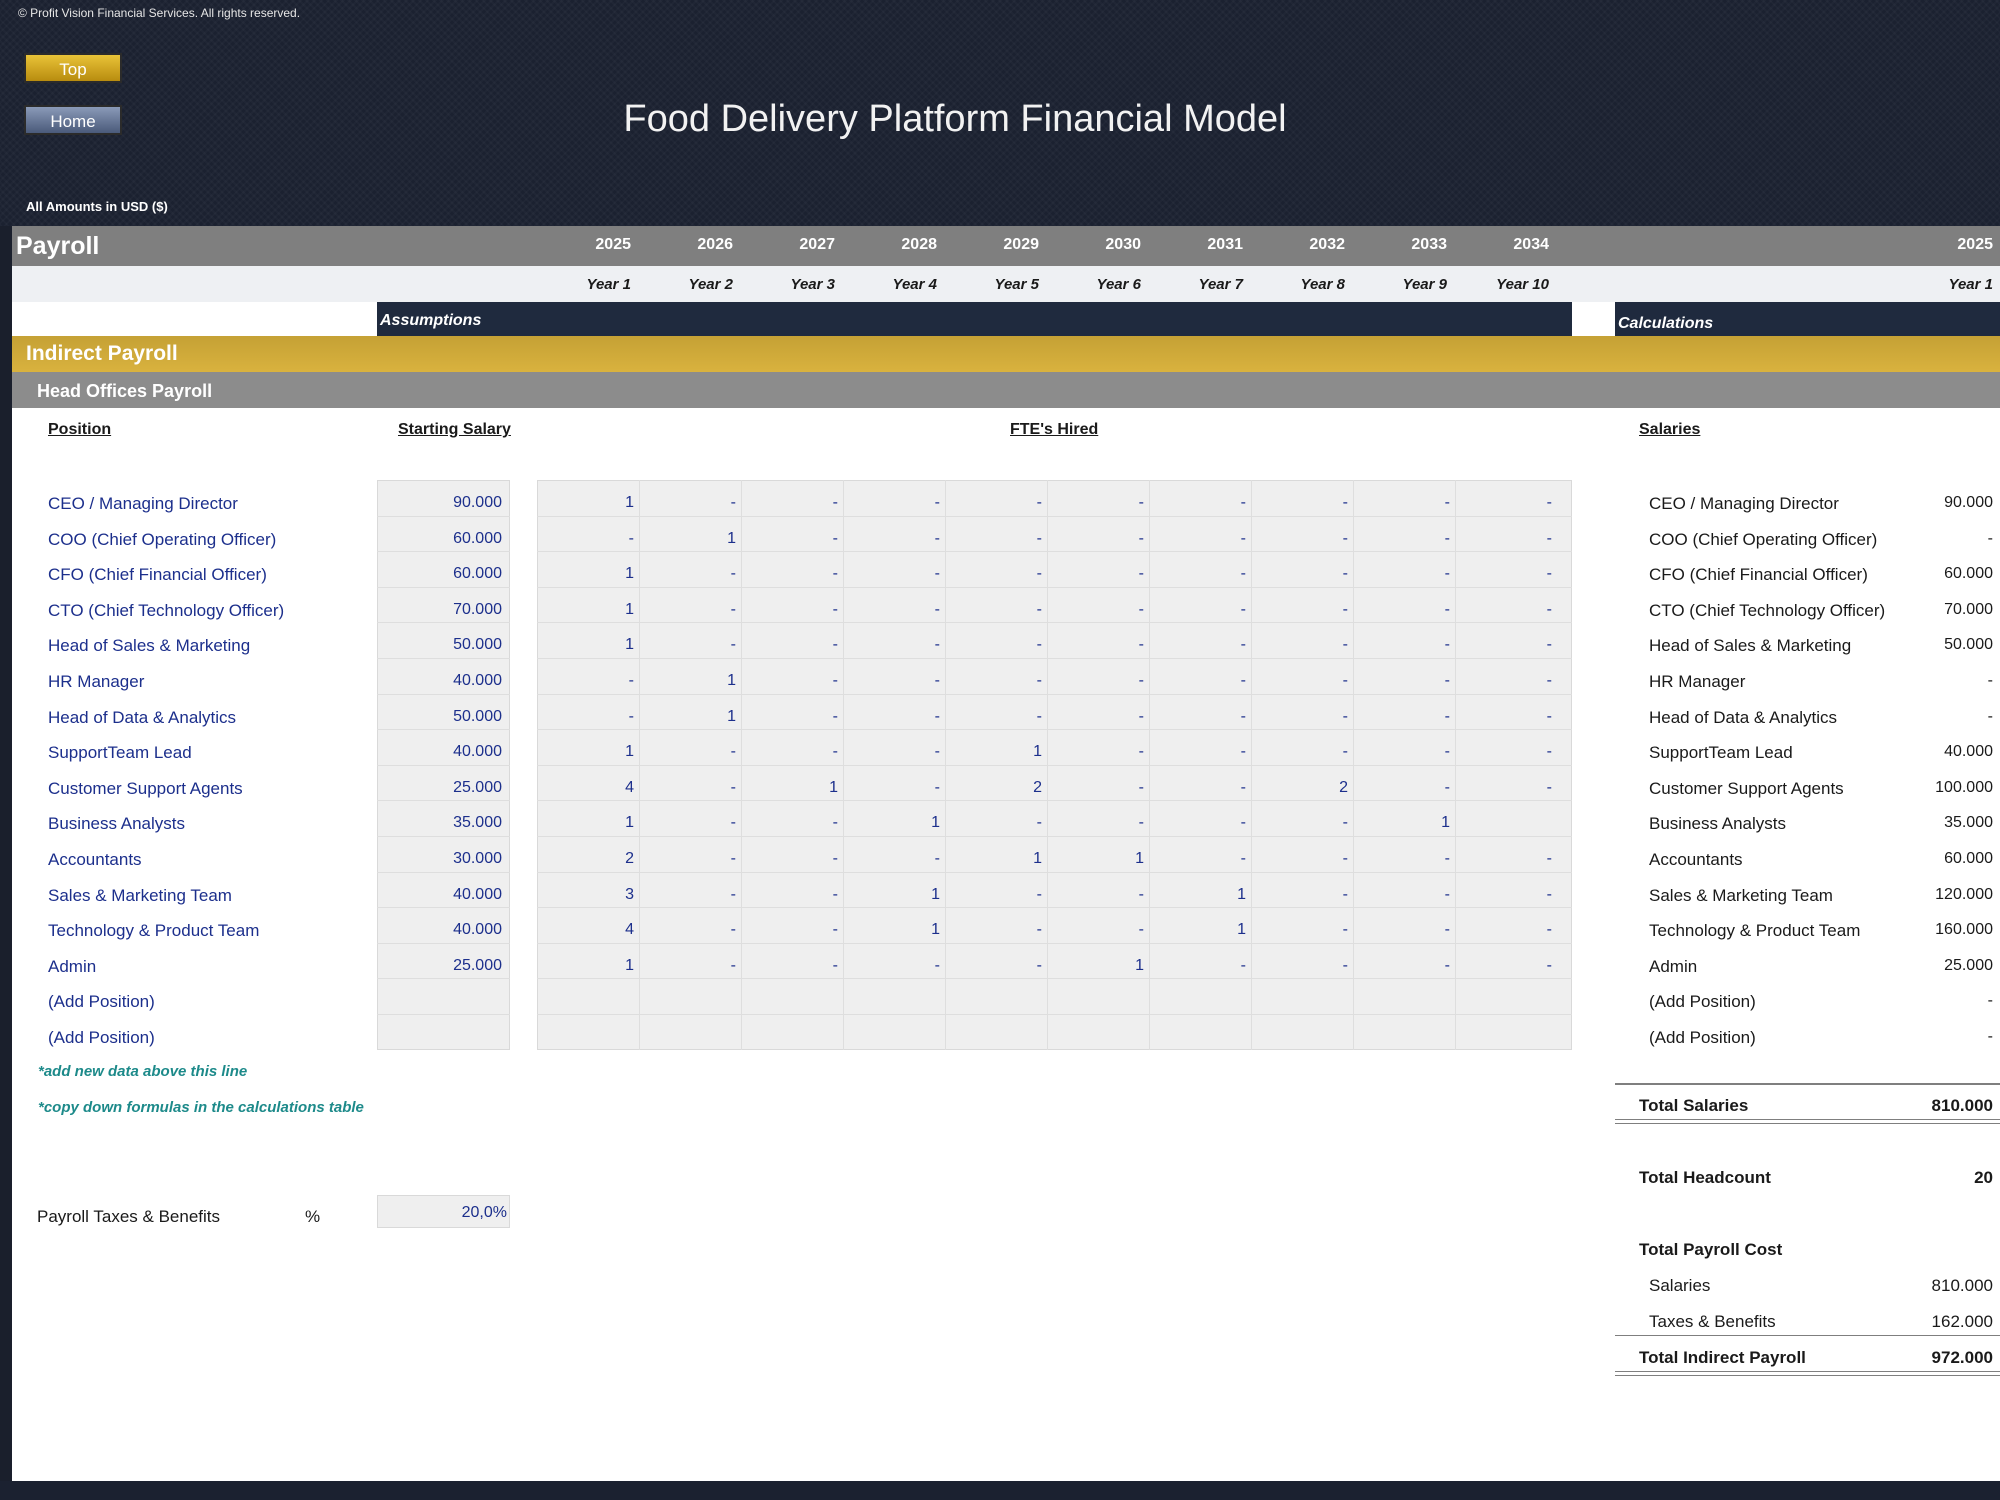 Image resolution: width=2000 pixels, height=1500 pixels. What do you see at coordinates (439, 859) in the screenshot?
I see `starting-salary-cell: 30.000` at bounding box center [439, 859].